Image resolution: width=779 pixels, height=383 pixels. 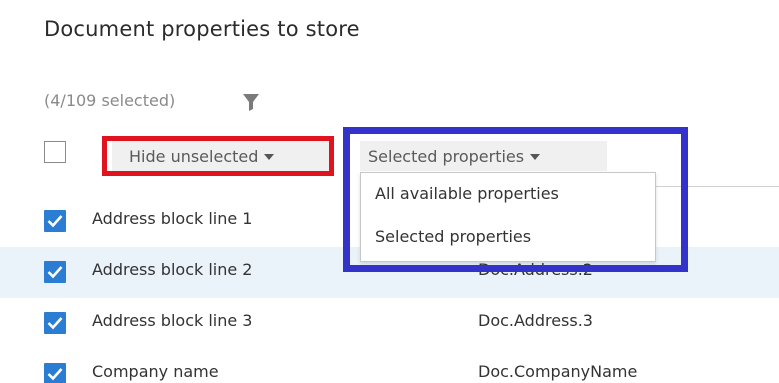 What do you see at coordinates (389, 366) in the screenshot?
I see `table-row: Company name Doc.CompanyName` at bounding box center [389, 366].